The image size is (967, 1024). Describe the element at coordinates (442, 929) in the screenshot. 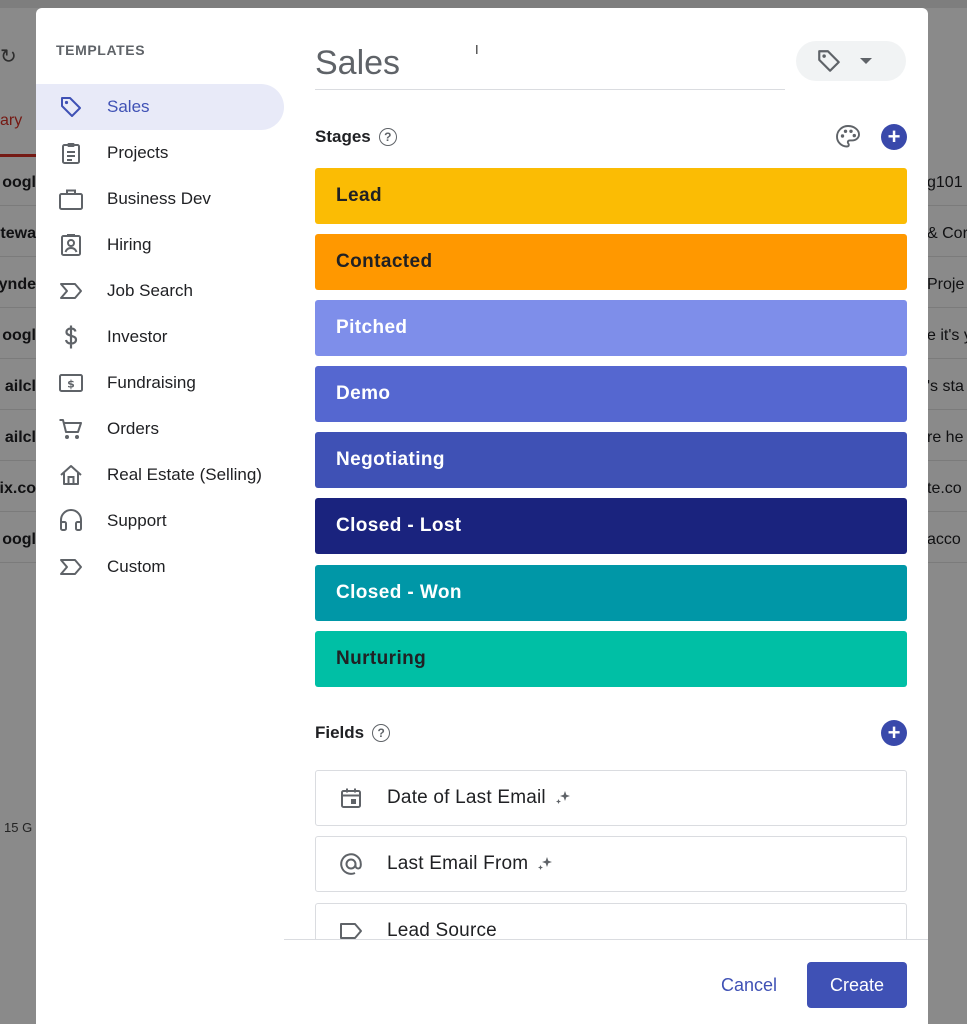

I see `field-label: Lead Source` at that location.